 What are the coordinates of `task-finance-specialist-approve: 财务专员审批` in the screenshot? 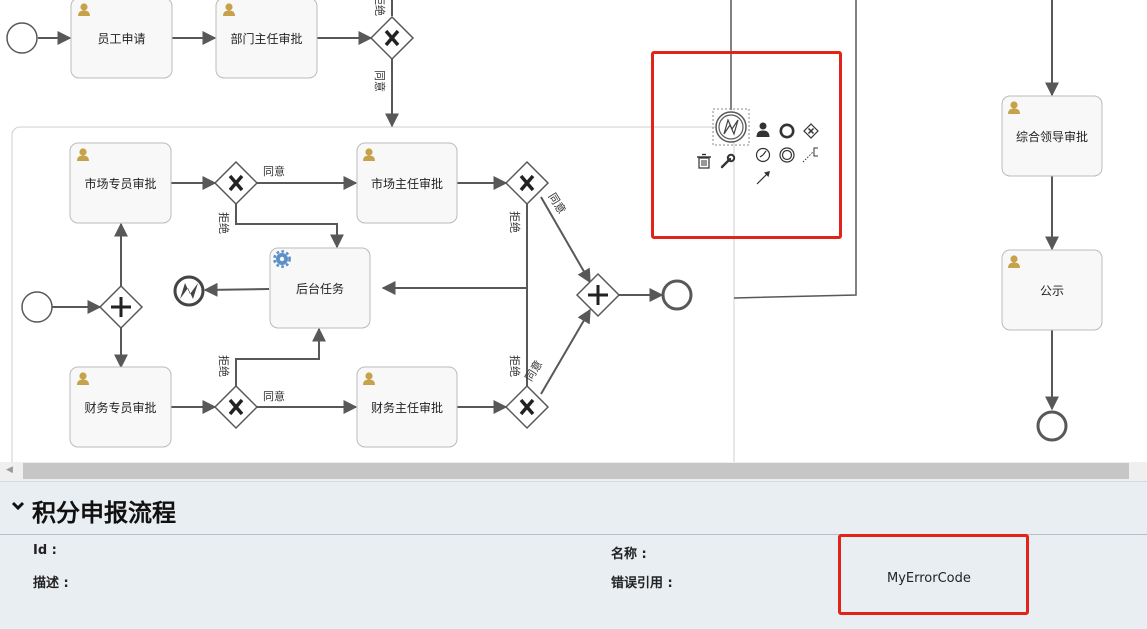 It's located at (120, 407).